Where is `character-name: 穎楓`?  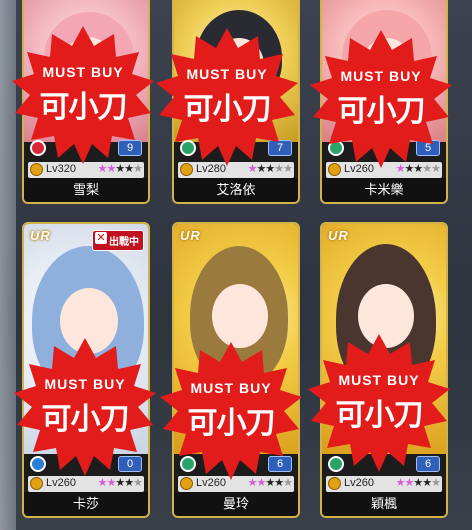
character-name: 穎楓 is located at coordinates (384, 504).